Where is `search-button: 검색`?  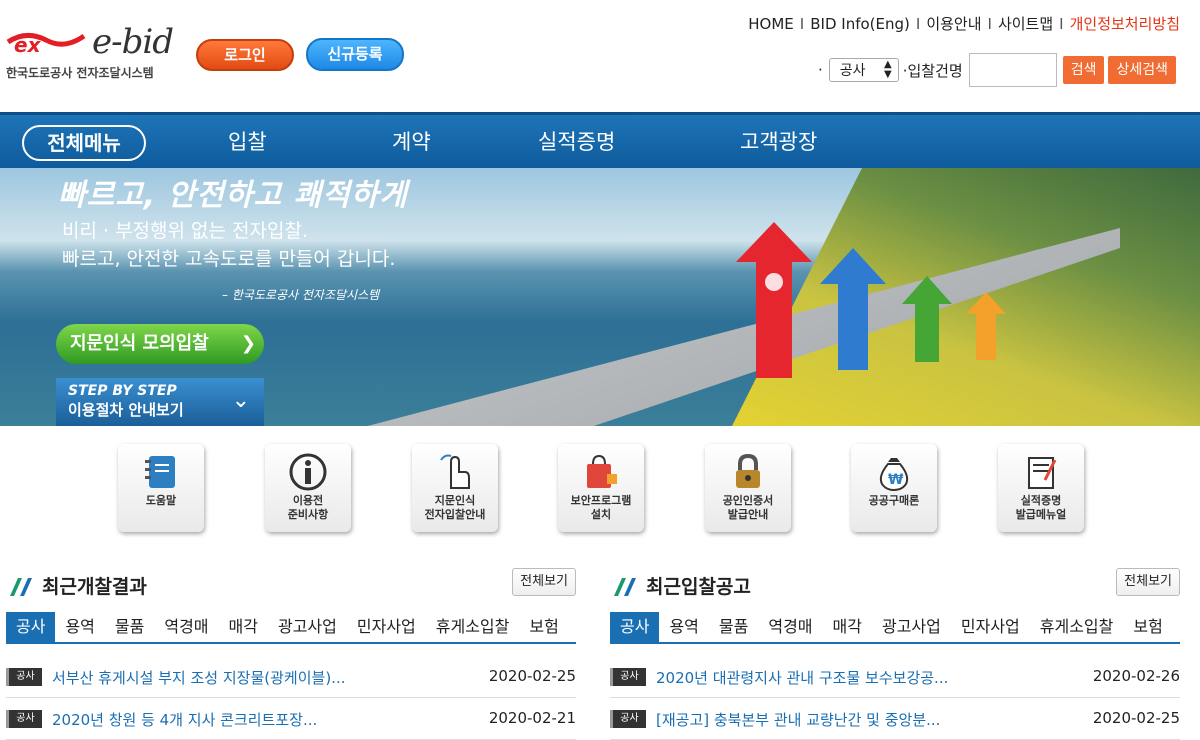 search-button: 검색 is located at coordinates (1083, 70).